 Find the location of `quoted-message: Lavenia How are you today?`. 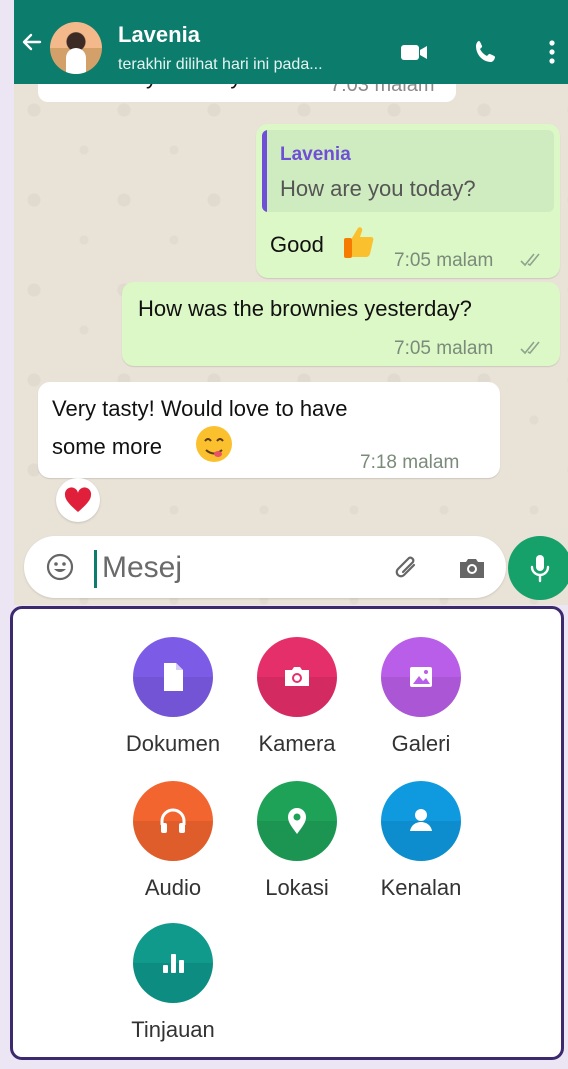

quoted-message: Lavenia How are you today? is located at coordinates (408, 171).